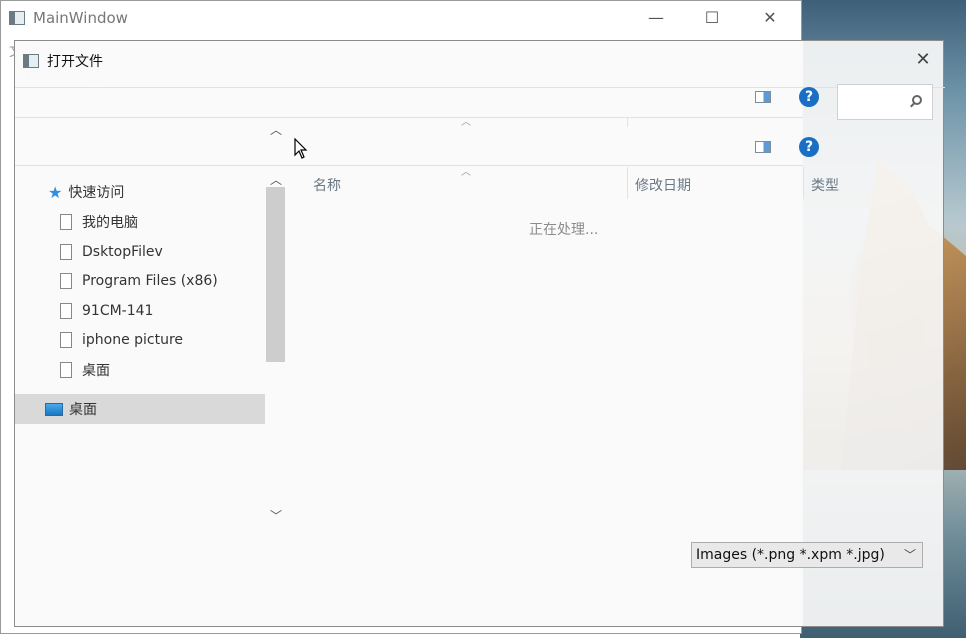 The height and width of the screenshot is (638, 966). I want to click on minimize-button: —, so click(656, 17).